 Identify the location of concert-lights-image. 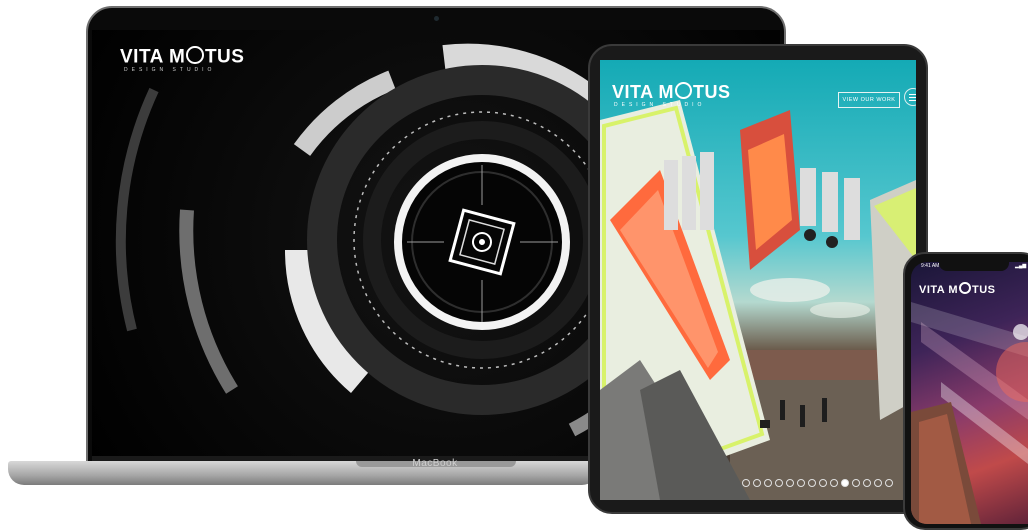
(969, 413).